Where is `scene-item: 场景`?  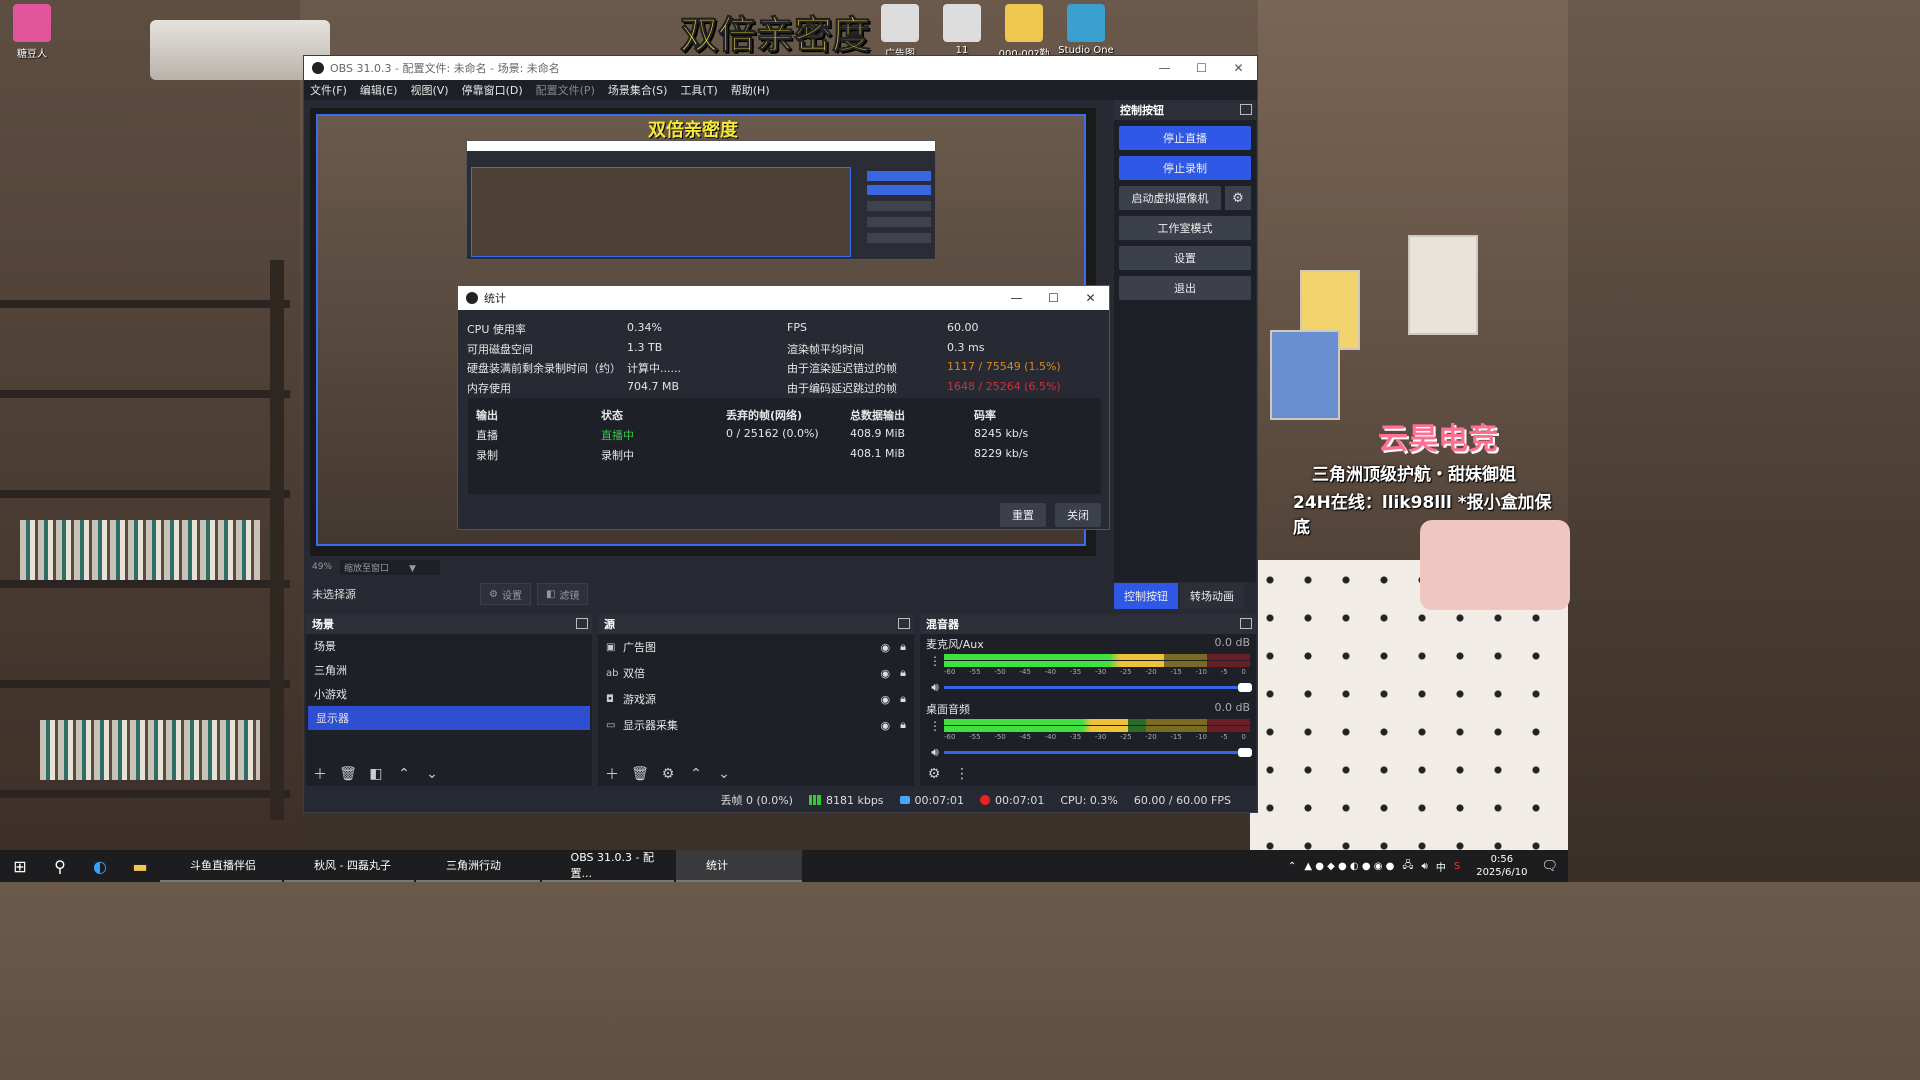
scene-item: 场景 is located at coordinates (449, 646).